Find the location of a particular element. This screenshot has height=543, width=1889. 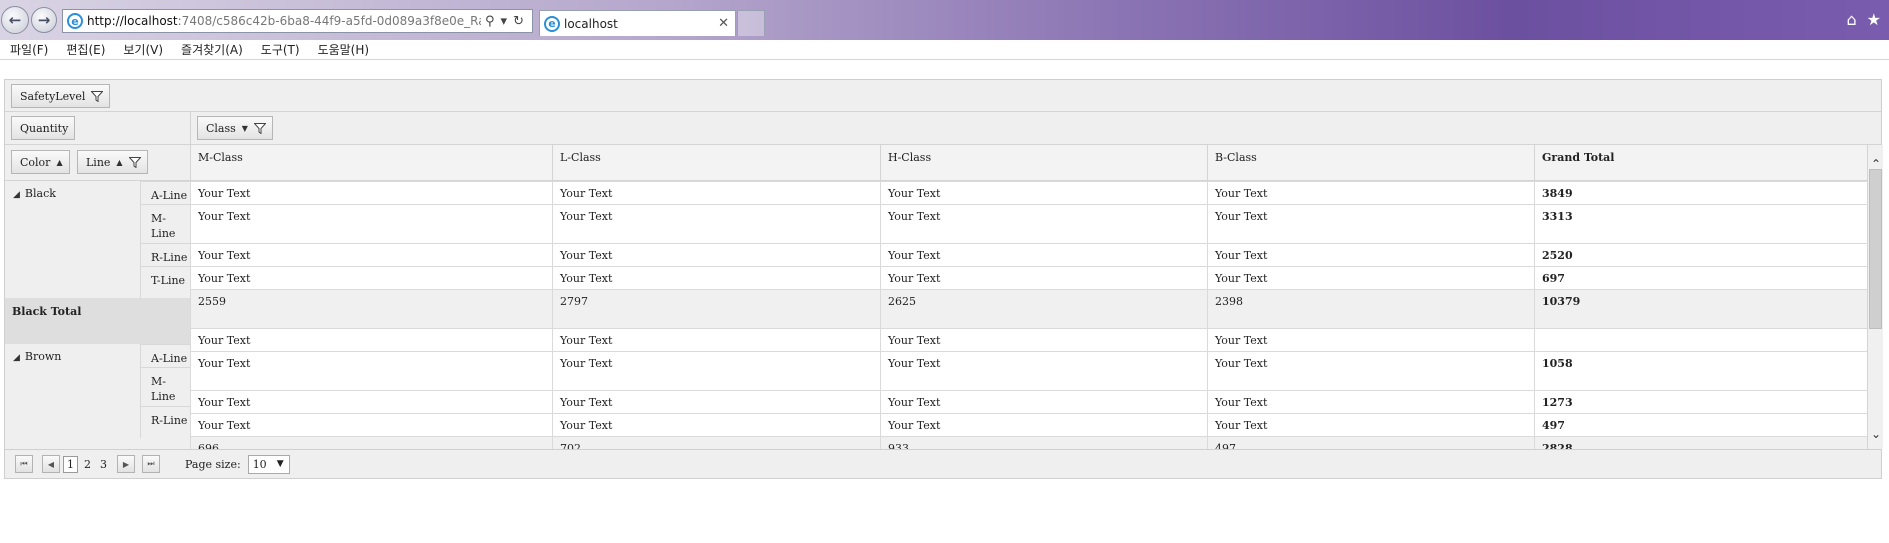

column-header: B-Class is located at coordinates (1370, 163).